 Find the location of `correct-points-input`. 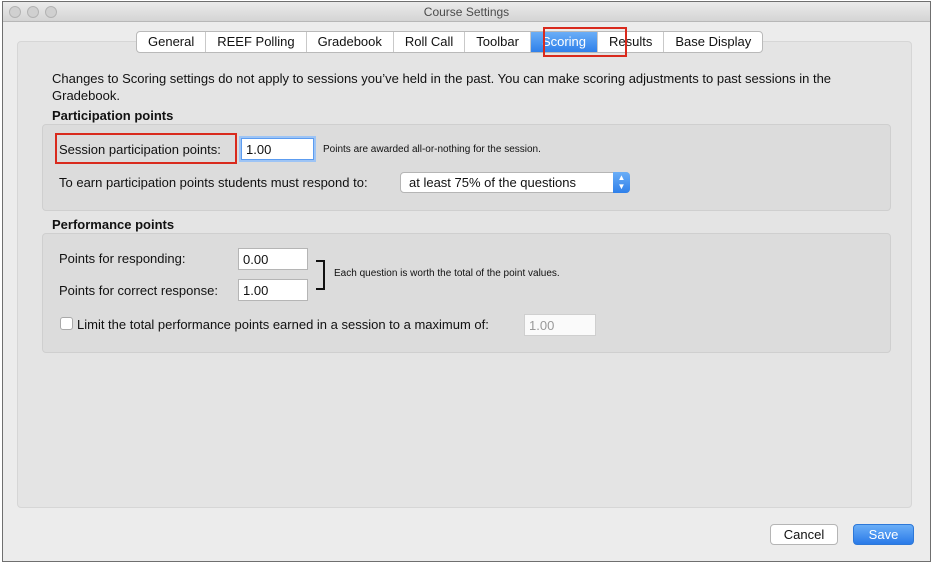

correct-points-input is located at coordinates (273, 290).